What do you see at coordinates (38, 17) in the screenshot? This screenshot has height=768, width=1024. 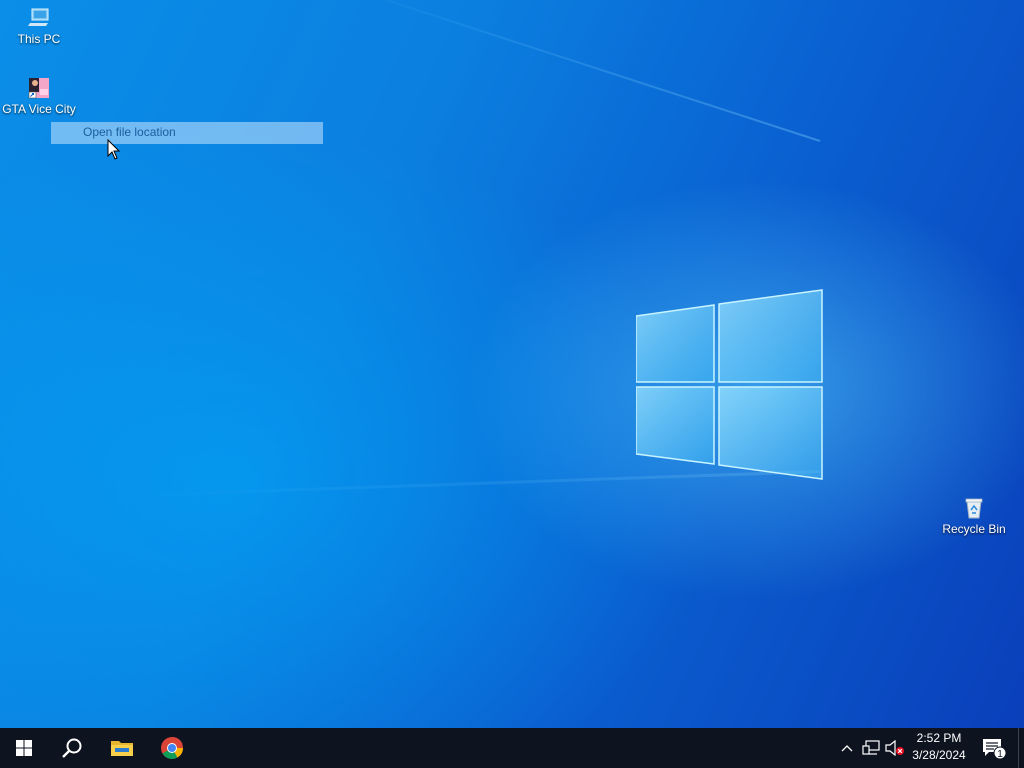 I see `computer-icon` at bounding box center [38, 17].